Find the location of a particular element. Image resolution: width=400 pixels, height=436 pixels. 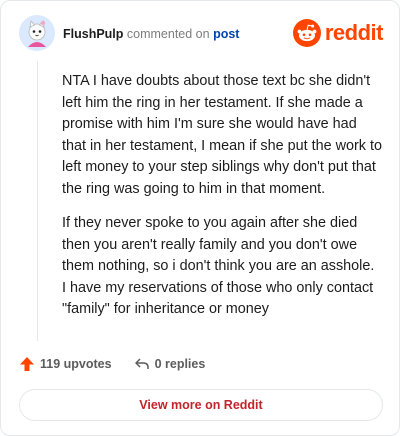

comment-header: FlushPulp commented on post reddit is located at coordinates (201, 35).